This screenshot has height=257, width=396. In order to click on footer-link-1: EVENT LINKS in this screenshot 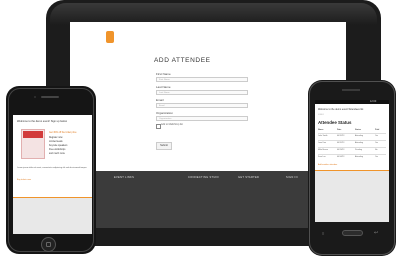, I will do `click(124, 177)`.